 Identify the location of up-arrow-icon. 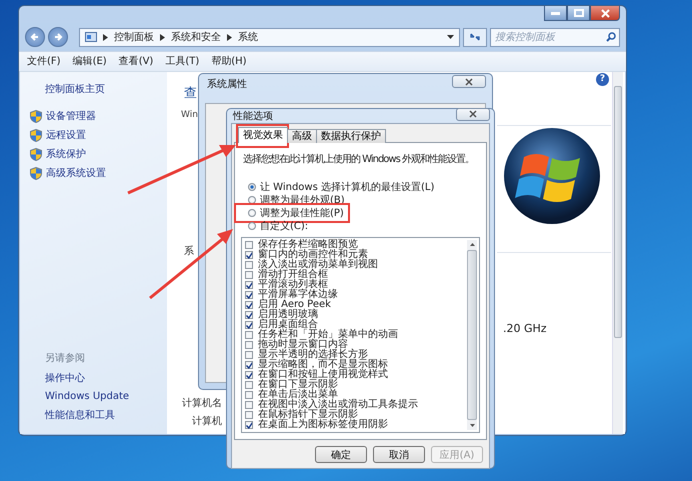
(472, 244).